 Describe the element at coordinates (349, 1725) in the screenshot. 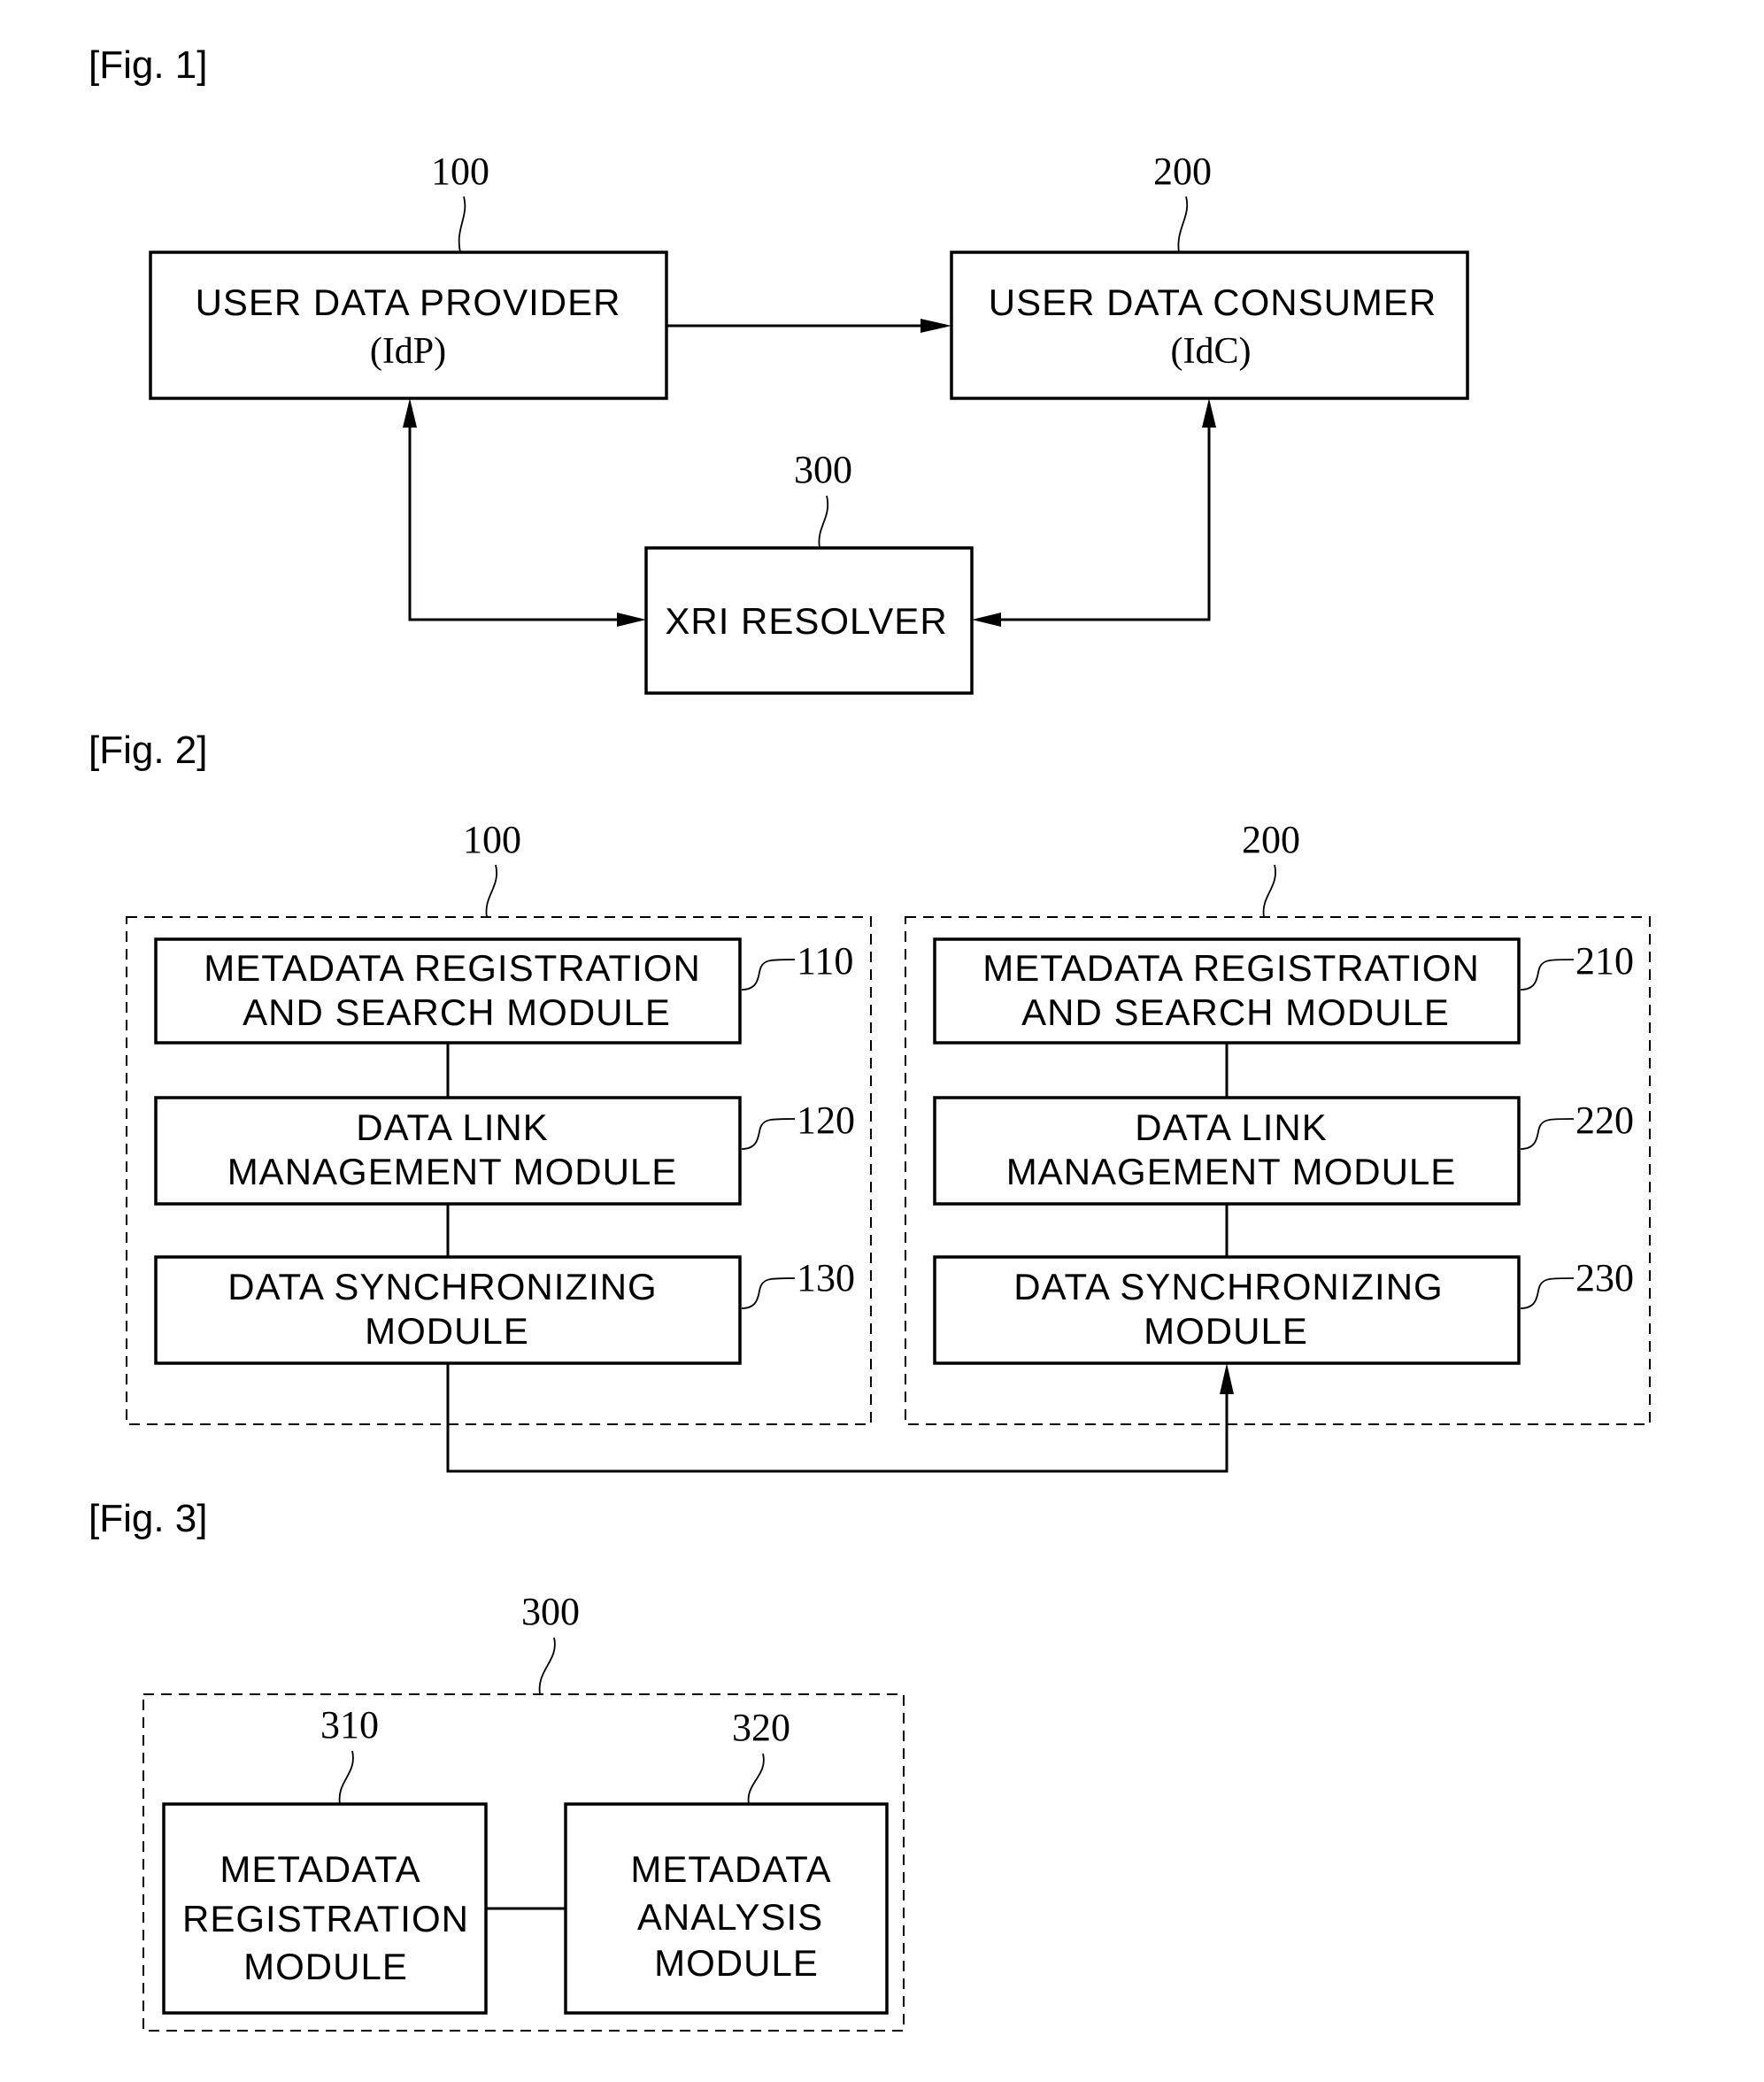

I see `ref-310: 310` at that location.